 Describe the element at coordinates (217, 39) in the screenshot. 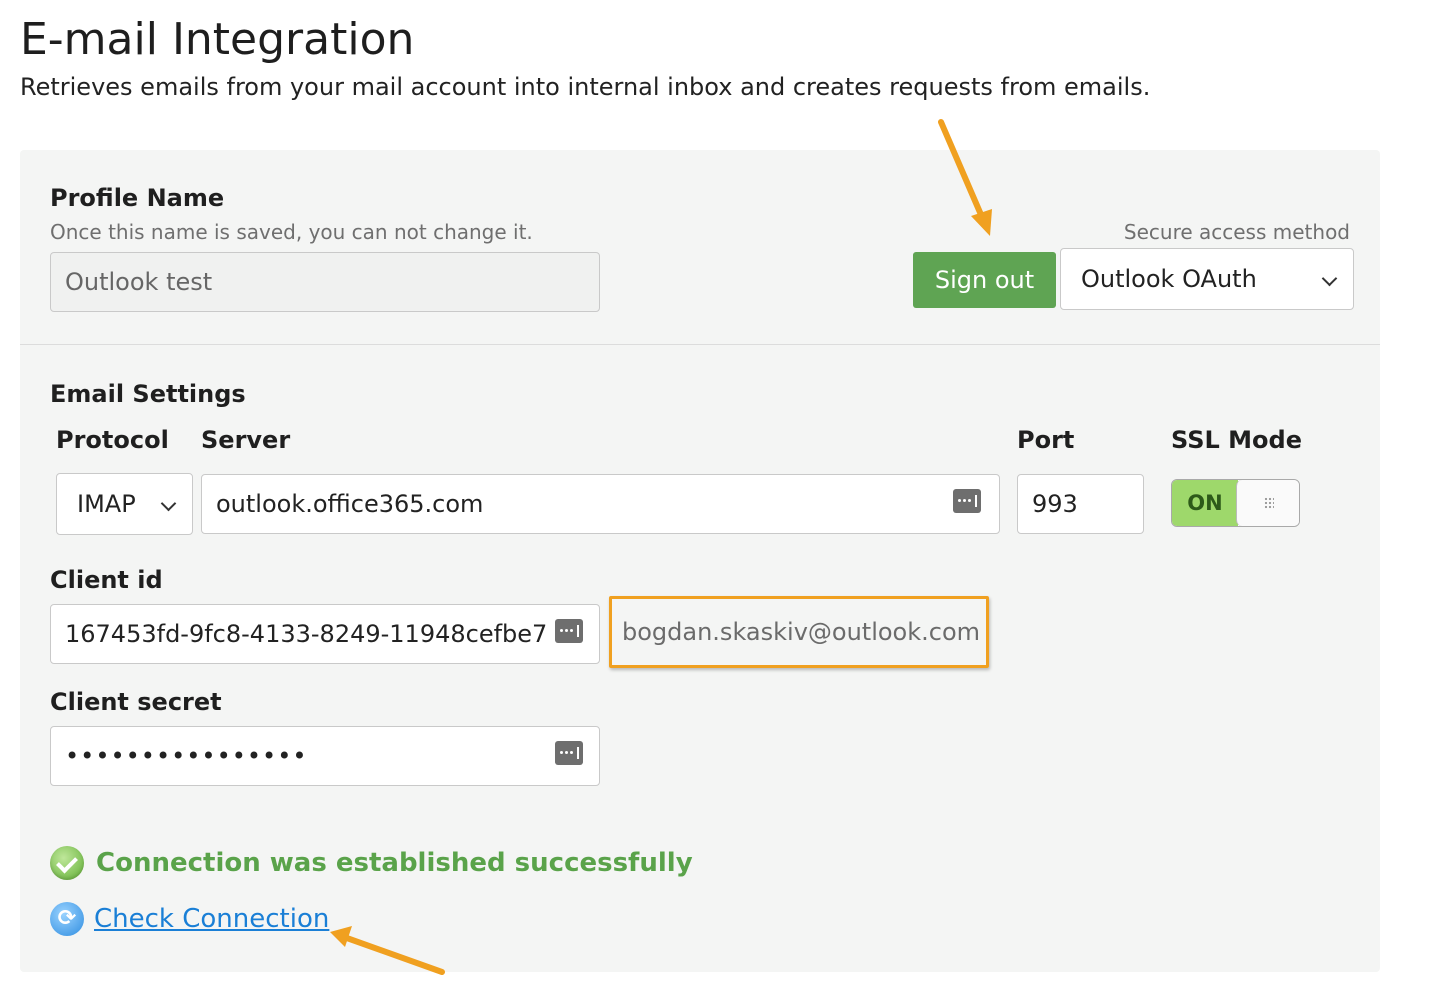

I see `page-title: E-mail Integration` at that location.